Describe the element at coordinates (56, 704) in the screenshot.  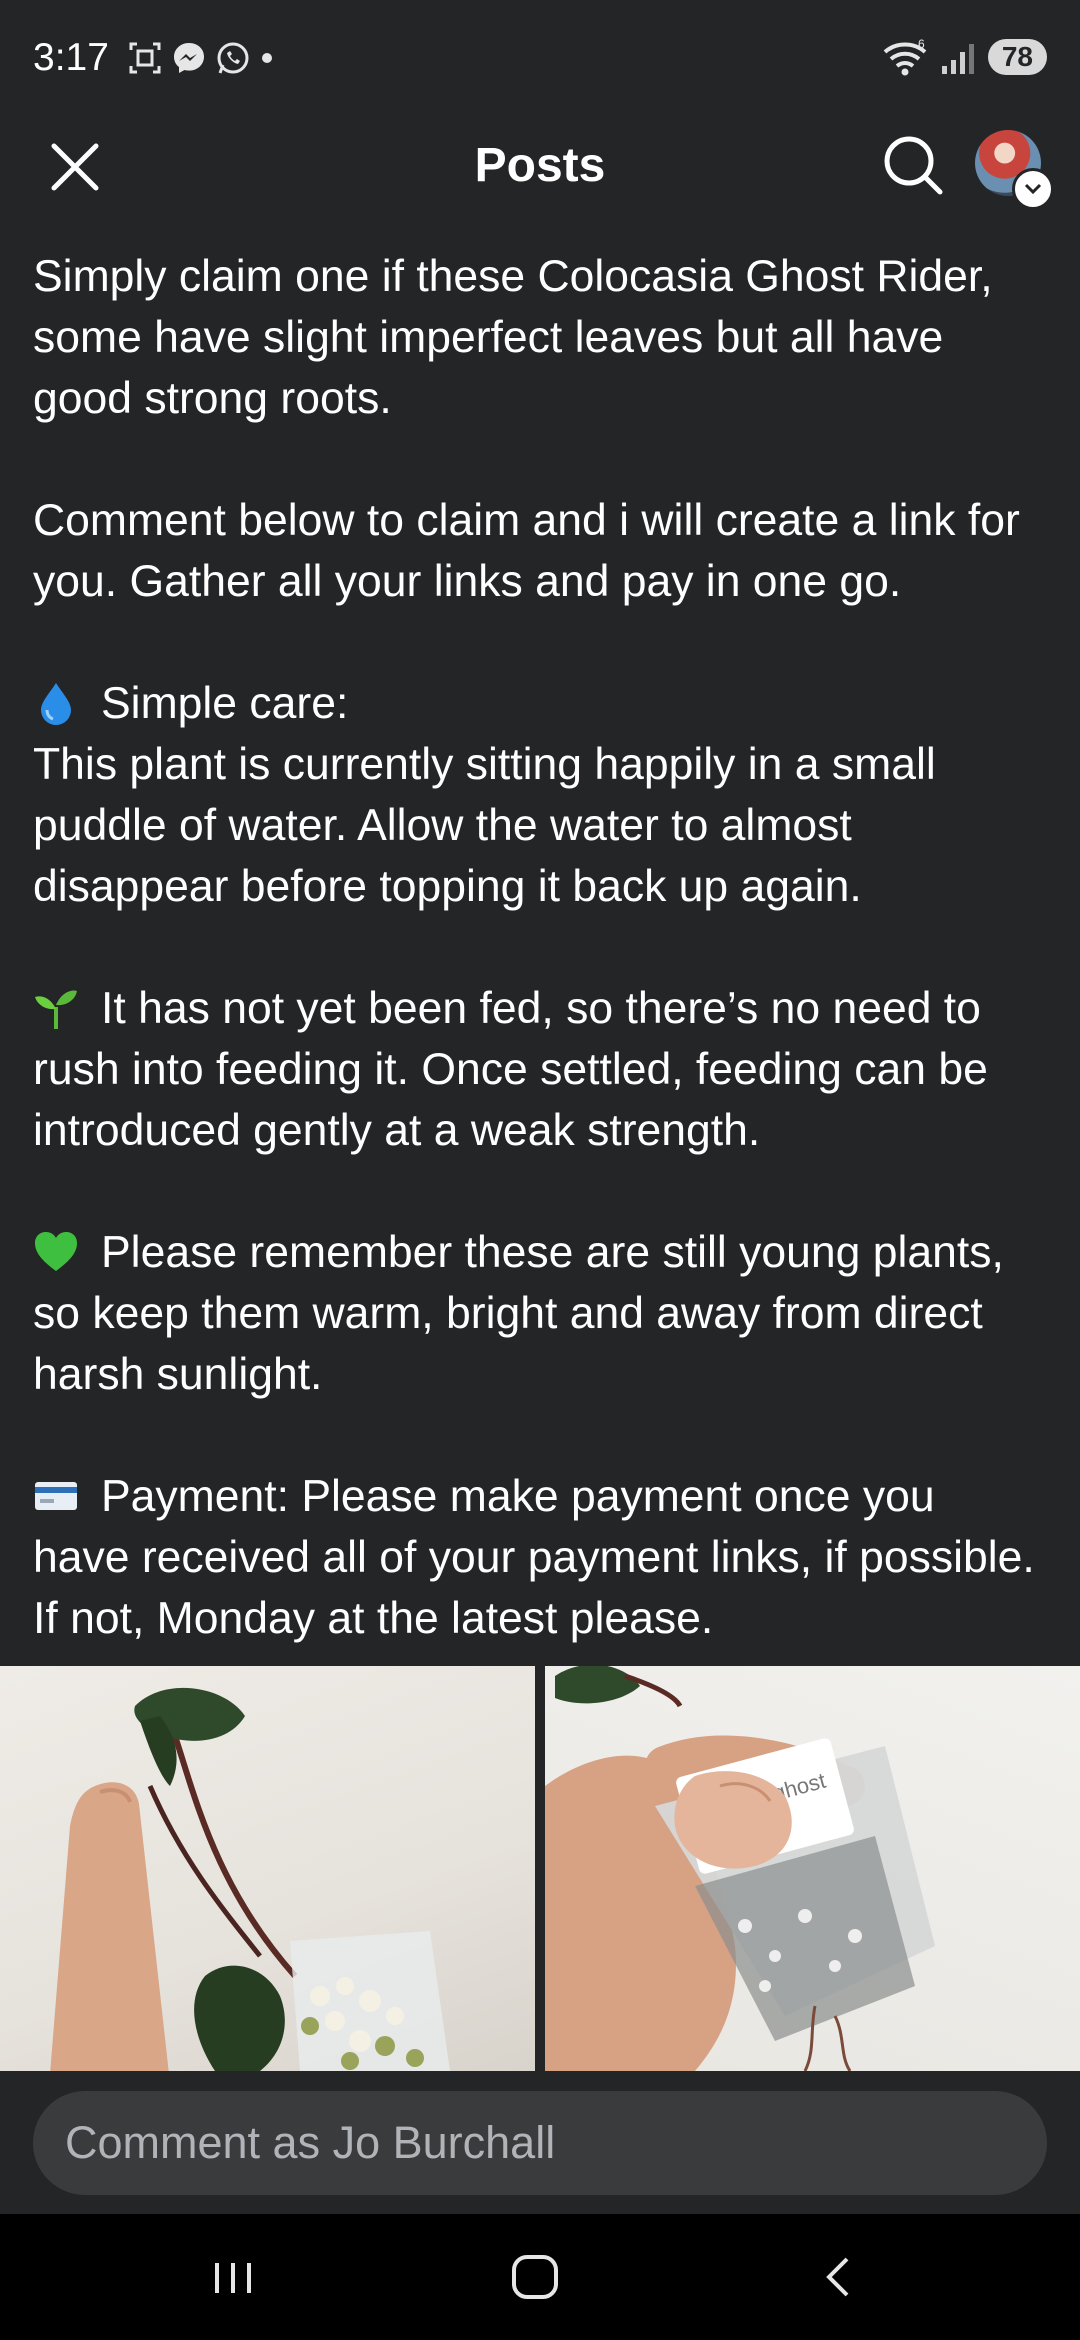
I see `droplet-emoji` at that location.